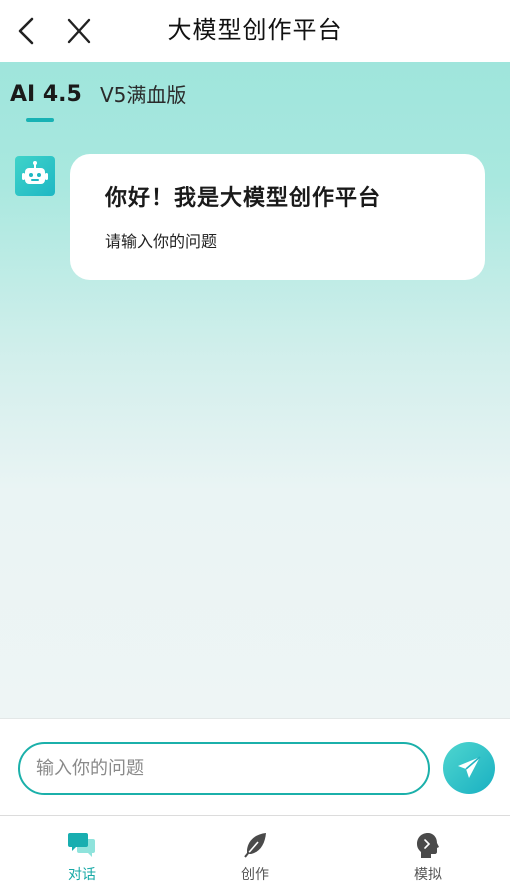 Image resolution: width=510 pixels, height=885 pixels. Describe the element at coordinates (255, 94) in the screenshot. I see `model-tabs: AI 4.5 V5满血版` at that location.